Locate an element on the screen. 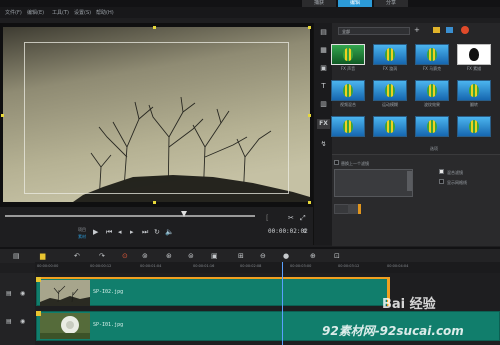 The height and width of the screenshot is (345, 500). menu-file: 文件(F) is located at coordinates (13, 12).